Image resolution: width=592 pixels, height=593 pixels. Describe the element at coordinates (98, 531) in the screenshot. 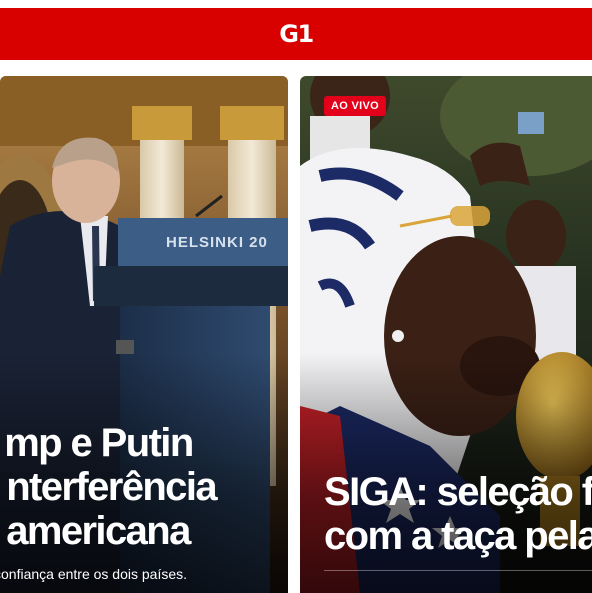

I see `headline-line: americana` at that location.